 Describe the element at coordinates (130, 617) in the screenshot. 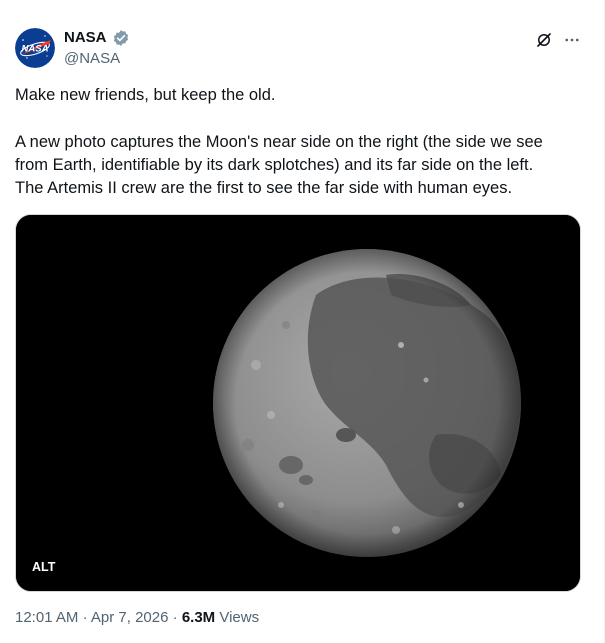

I see `tweet-date: Apr 7, 2026` at that location.